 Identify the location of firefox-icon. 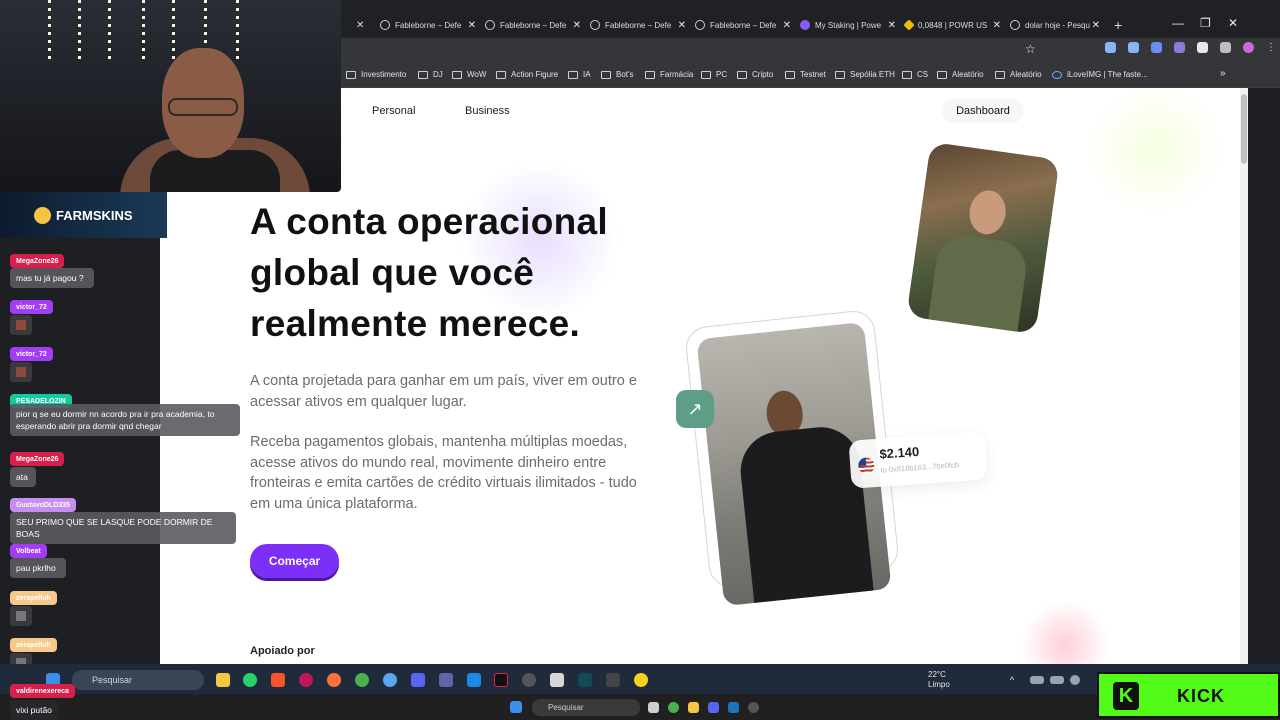
(334, 680).